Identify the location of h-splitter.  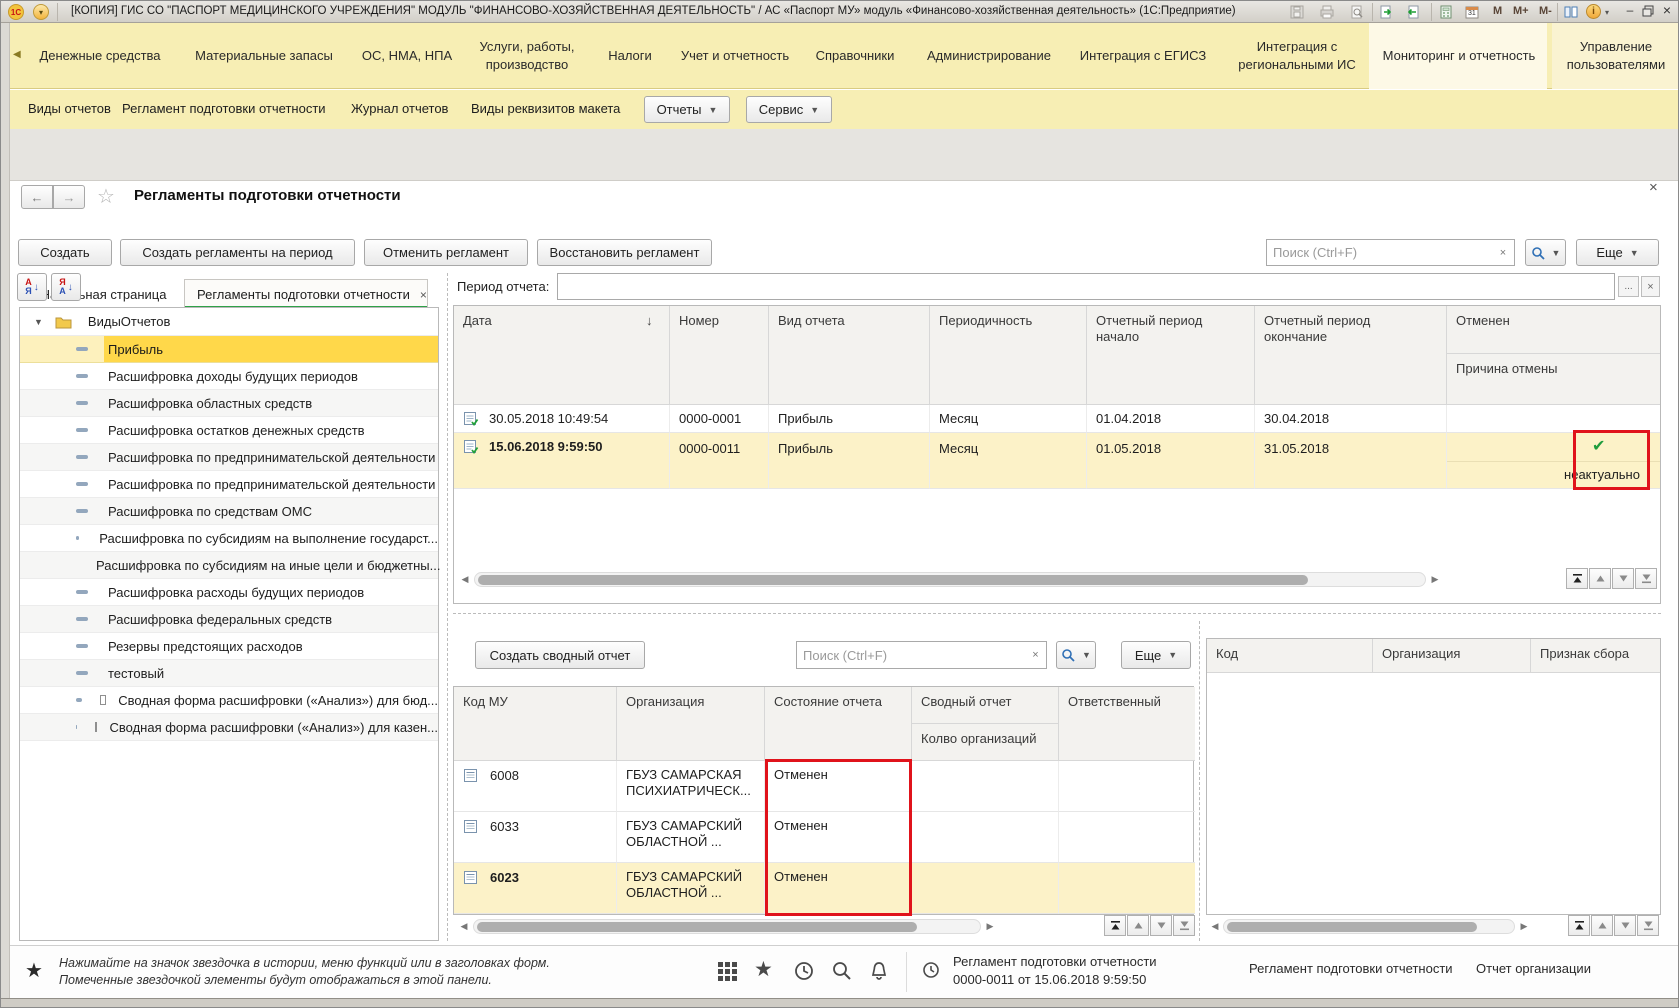
(1057, 613).